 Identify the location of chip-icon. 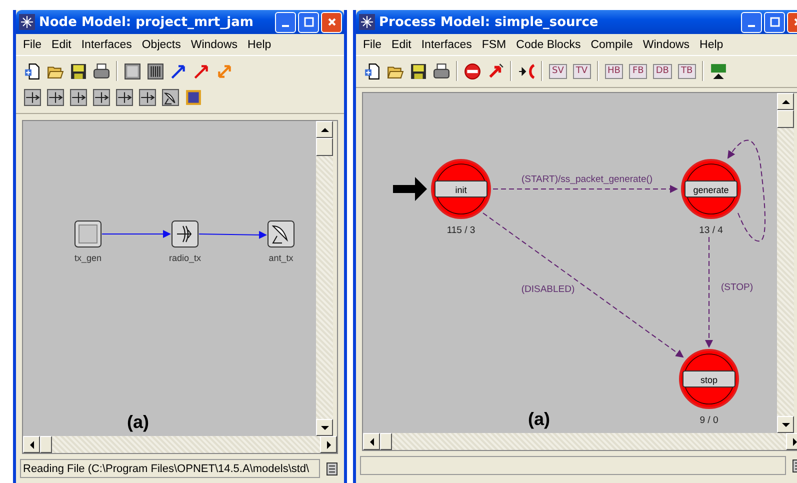
(193, 97).